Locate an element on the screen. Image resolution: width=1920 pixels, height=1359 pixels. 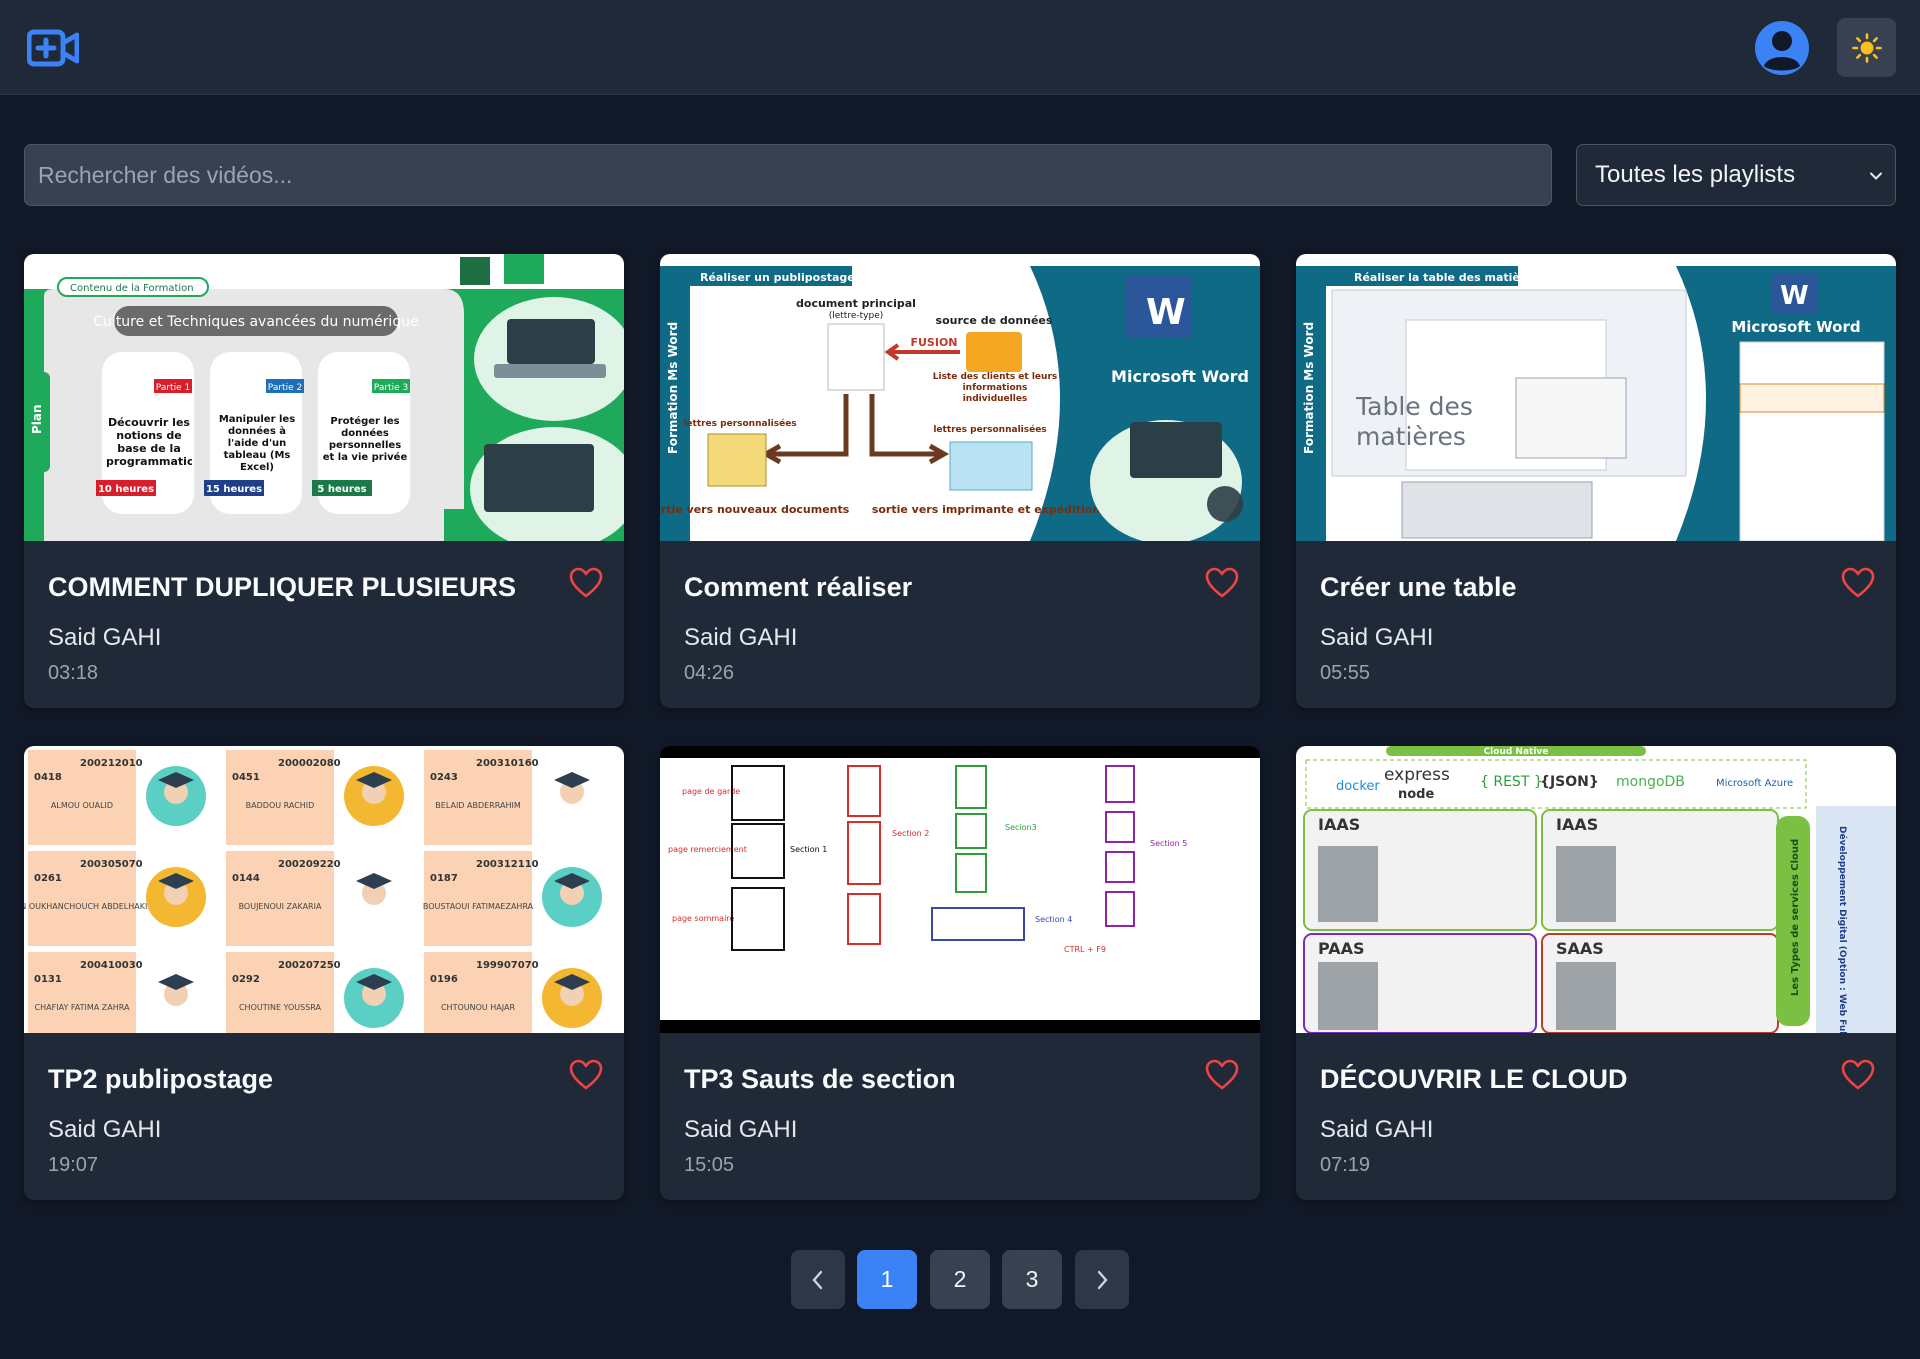
video-duration: 03:18 is located at coordinates (73, 673).